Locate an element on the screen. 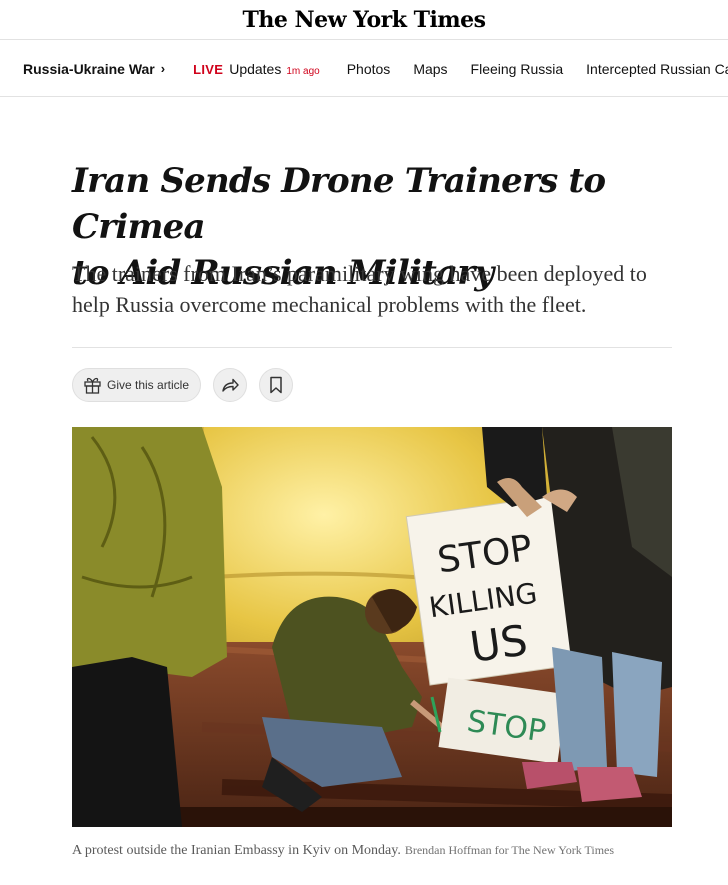  share-button is located at coordinates (230, 385).